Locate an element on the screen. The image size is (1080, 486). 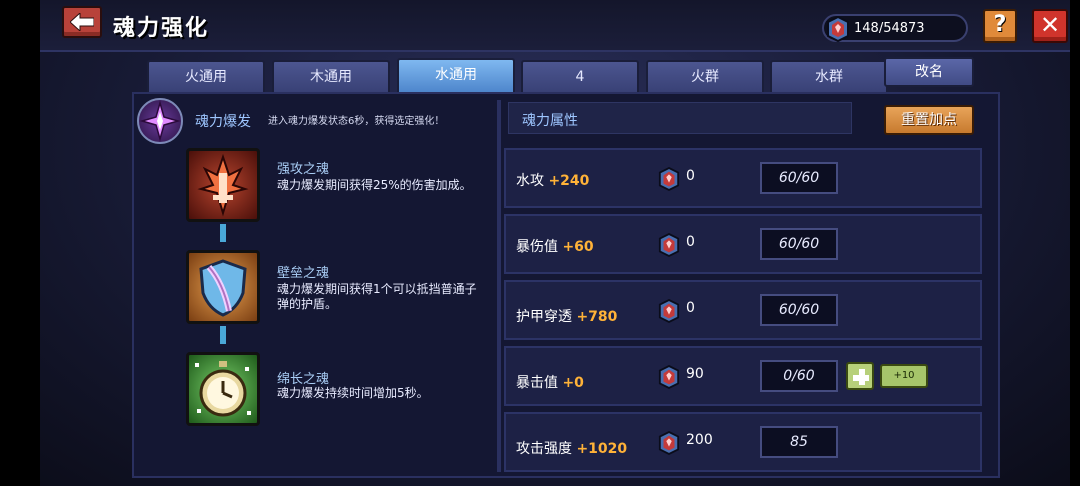
attribute-label: 暴伤值 +60 is located at coordinates (555, 247).